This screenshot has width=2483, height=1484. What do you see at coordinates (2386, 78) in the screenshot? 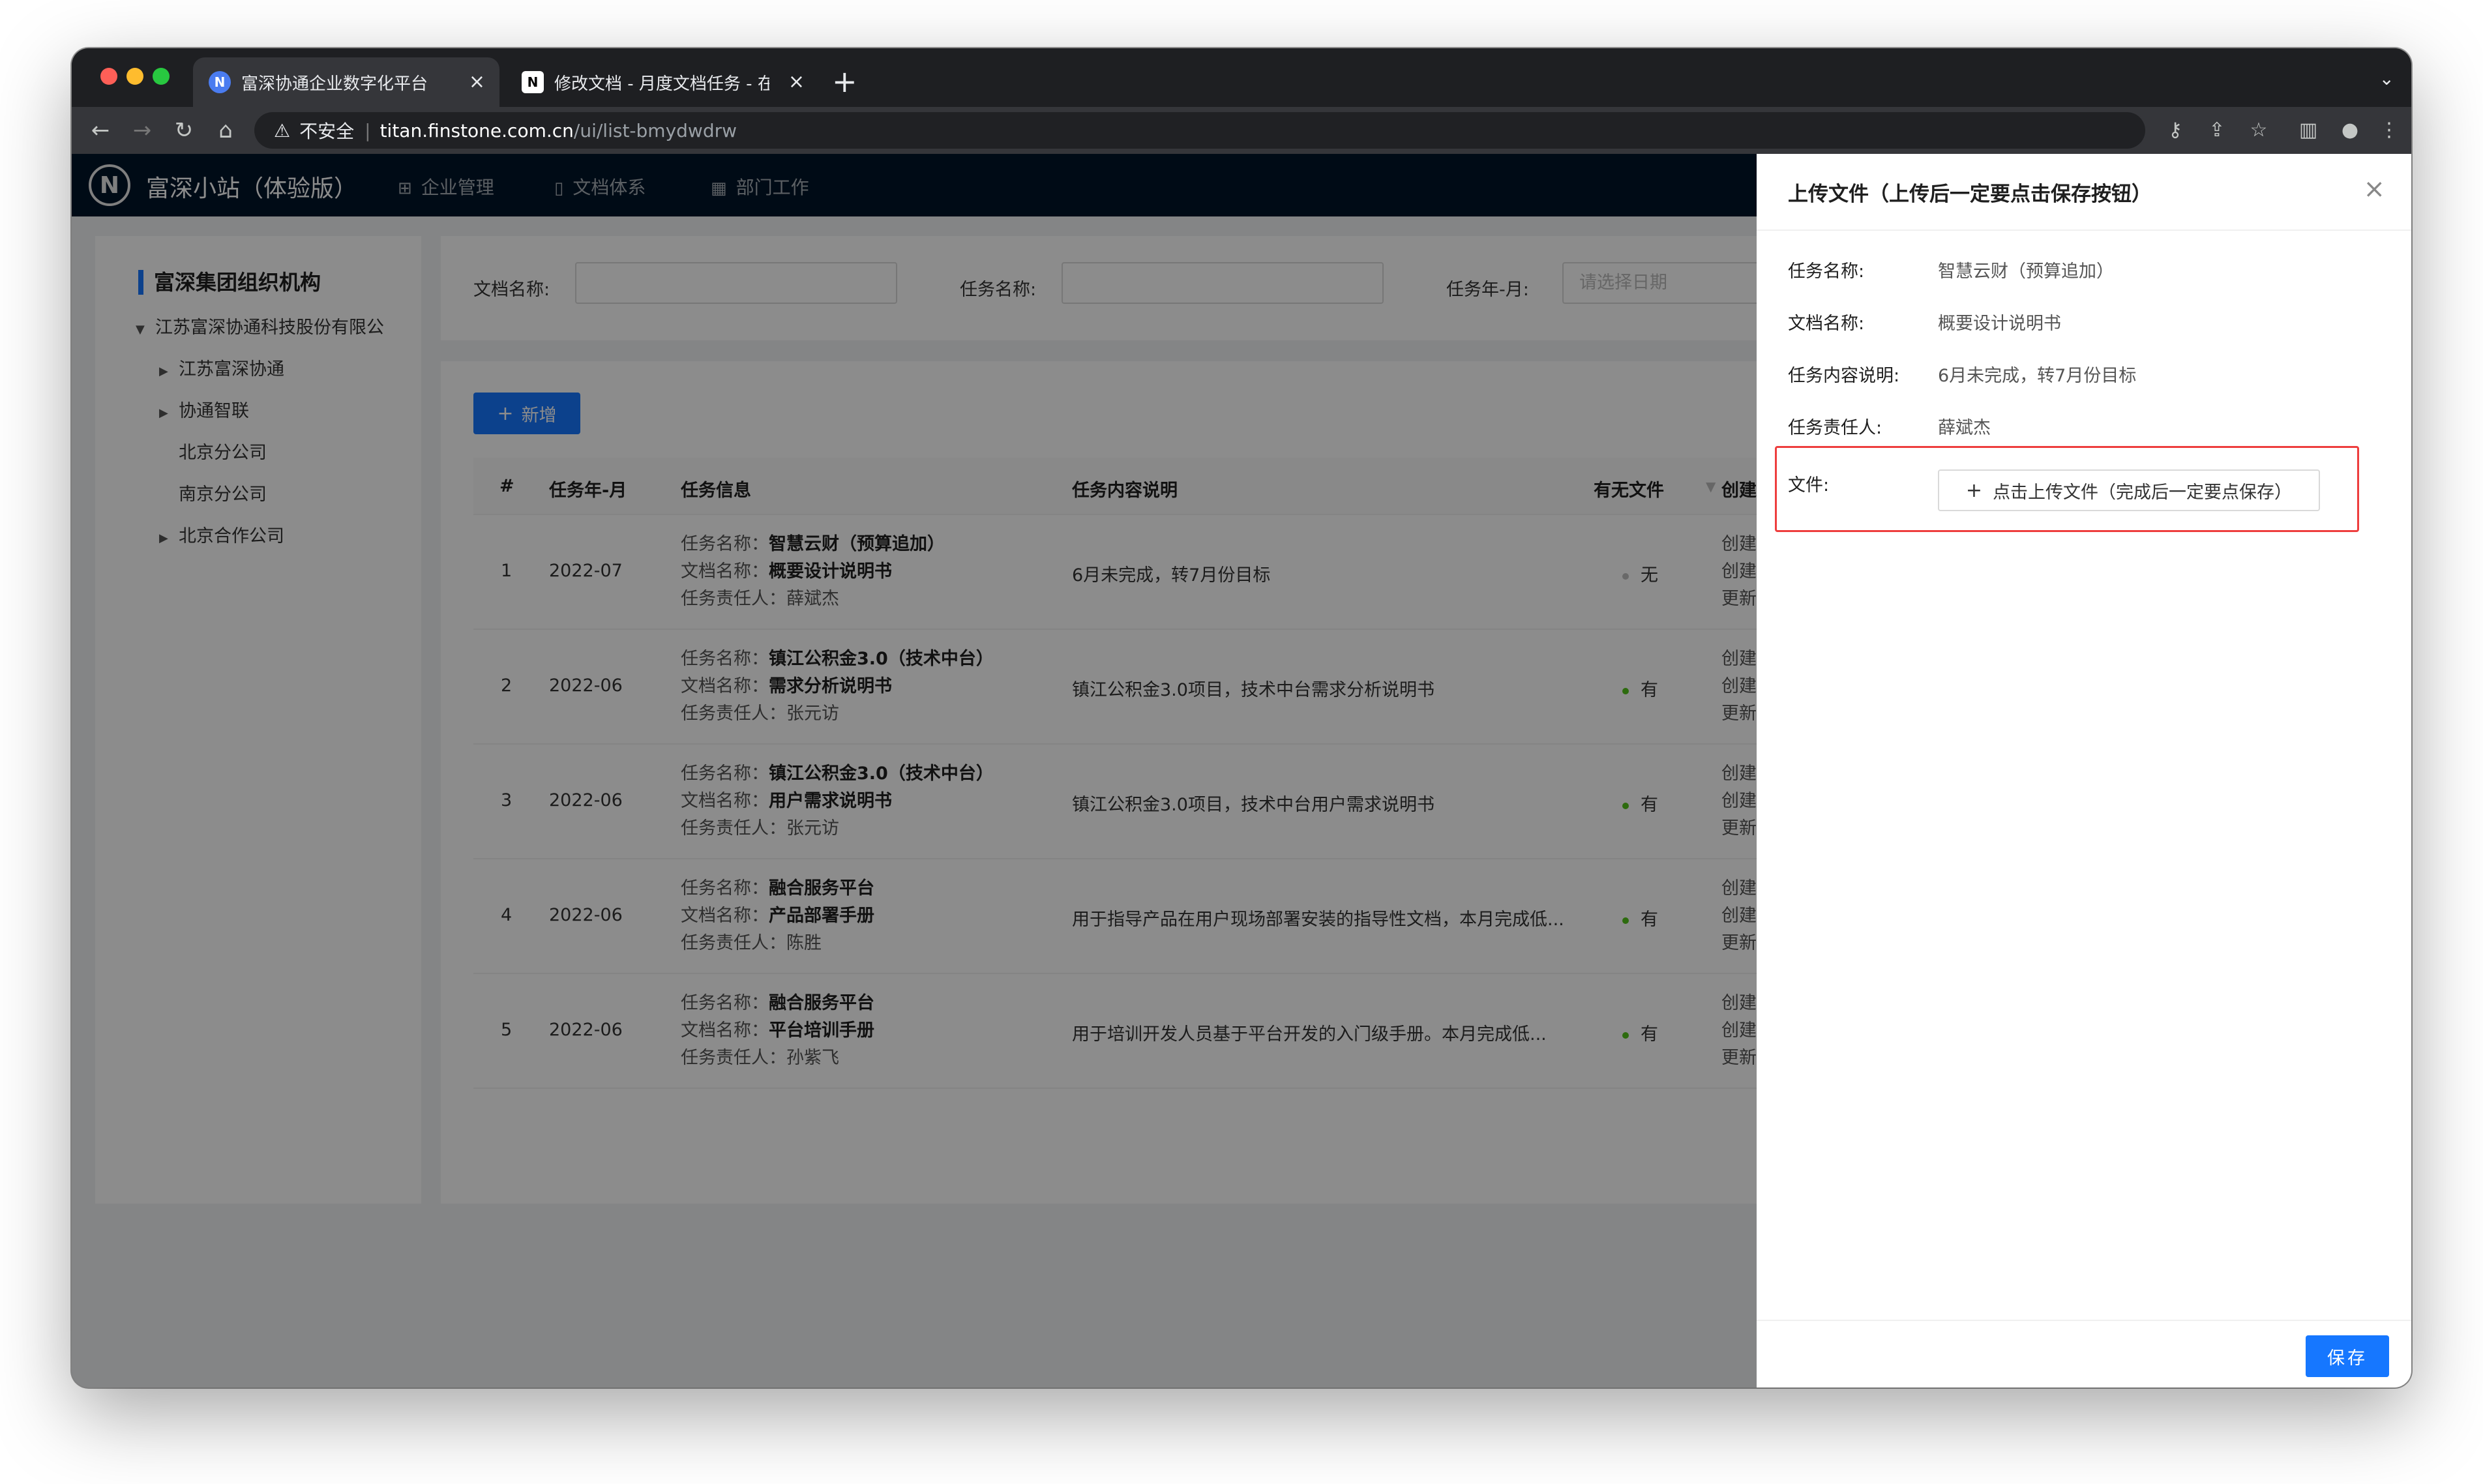
I see `tab-list-chevron-icon: ⌄` at bounding box center [2386, 78].